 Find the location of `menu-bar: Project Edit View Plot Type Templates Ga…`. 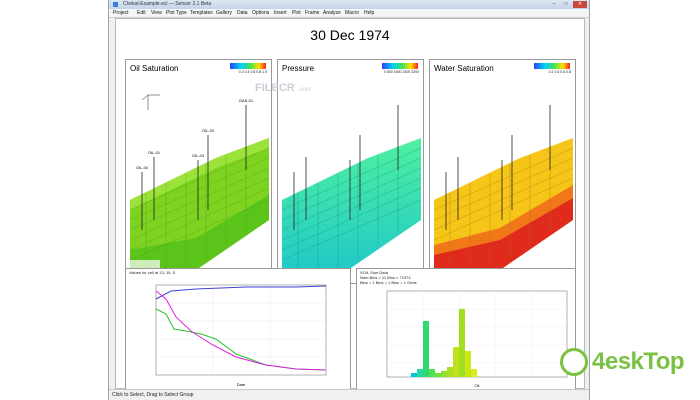

menu-bar: Project Edit View Plot Type Templates Ga… is located at coordinates (349, 13).